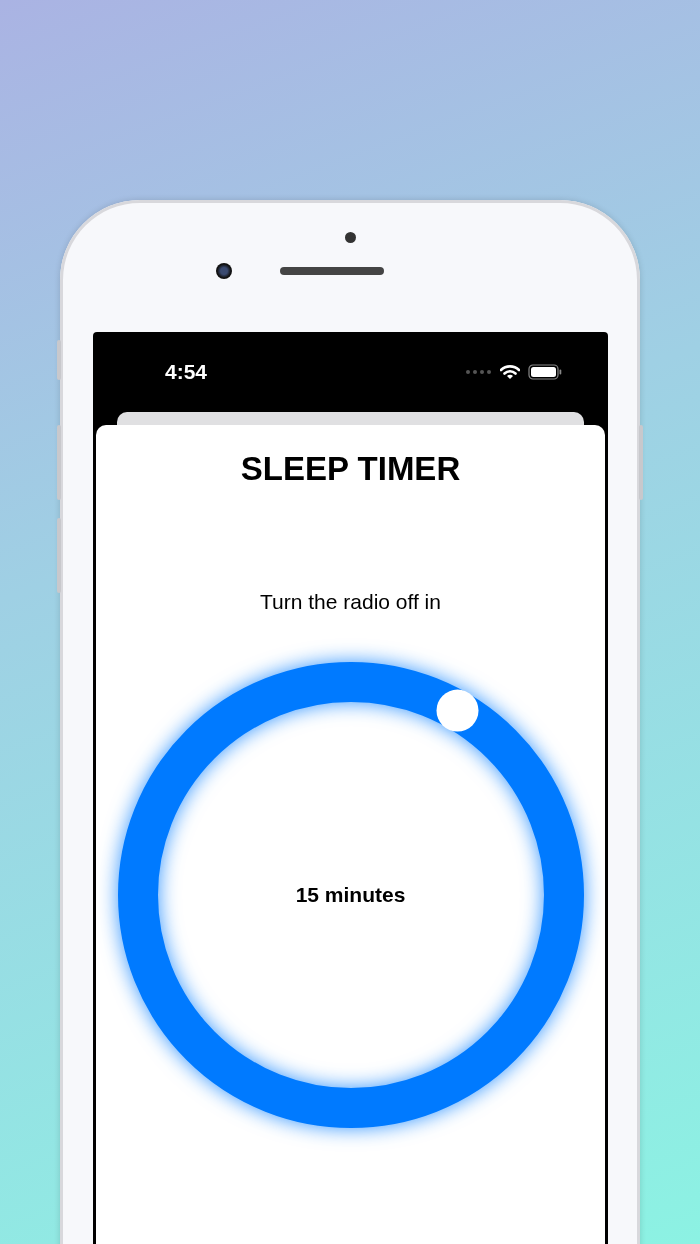 This screenshot has height=1244, width=700. I want to click on status-time: 4:54, so click(186, 372).